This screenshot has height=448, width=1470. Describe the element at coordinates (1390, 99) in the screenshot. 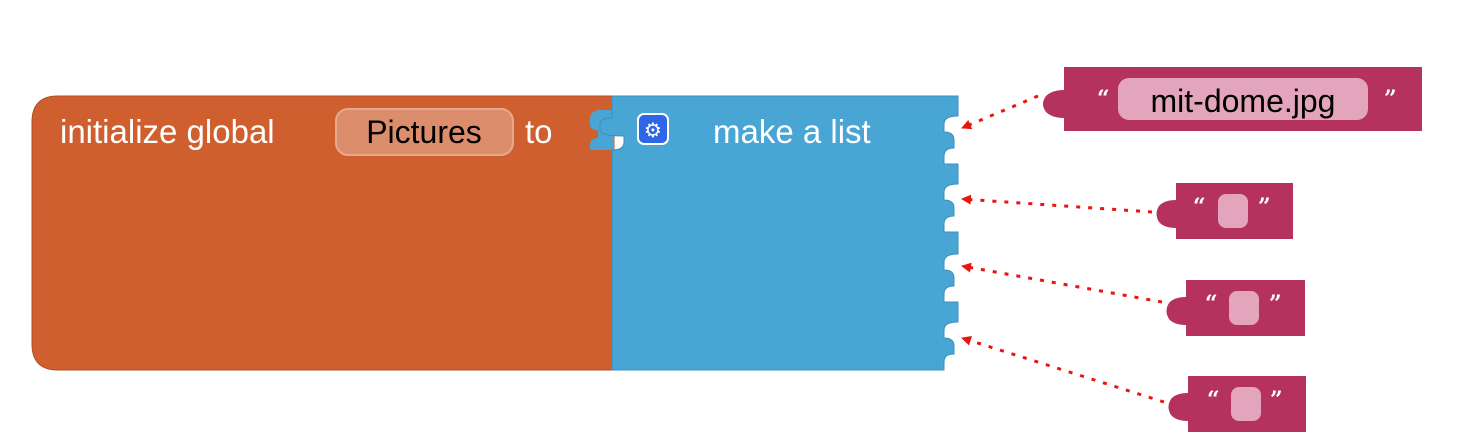

I see `text-block-1-close-quote: ”` at that location.